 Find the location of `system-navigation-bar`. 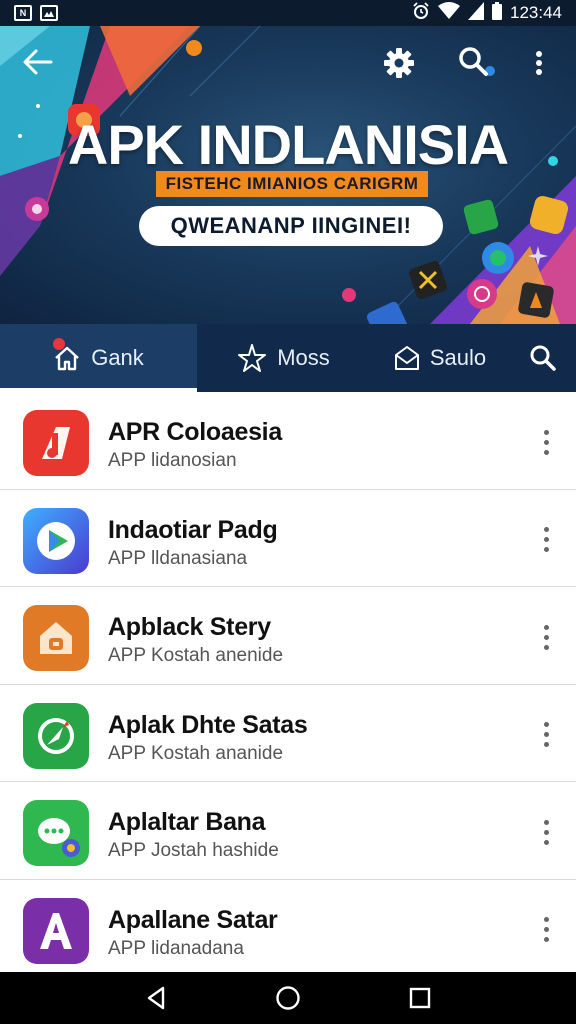

system-navigation-bar is located at coordinates (288, 998).